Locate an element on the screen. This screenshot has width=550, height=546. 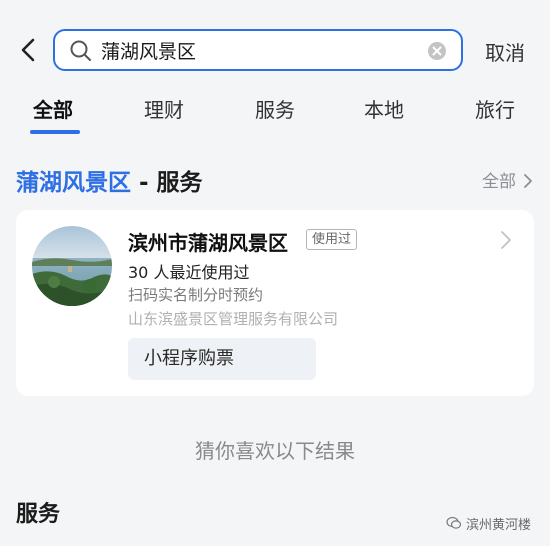
usage-count: 30 人最近使用过 is located at coordinates (189, 272).